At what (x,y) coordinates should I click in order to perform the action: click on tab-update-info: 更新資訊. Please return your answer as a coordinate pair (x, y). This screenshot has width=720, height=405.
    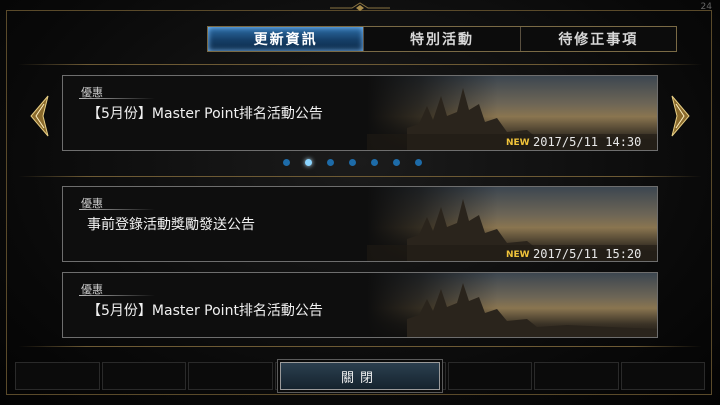
    Looking at the image, I should click on (286, 39).